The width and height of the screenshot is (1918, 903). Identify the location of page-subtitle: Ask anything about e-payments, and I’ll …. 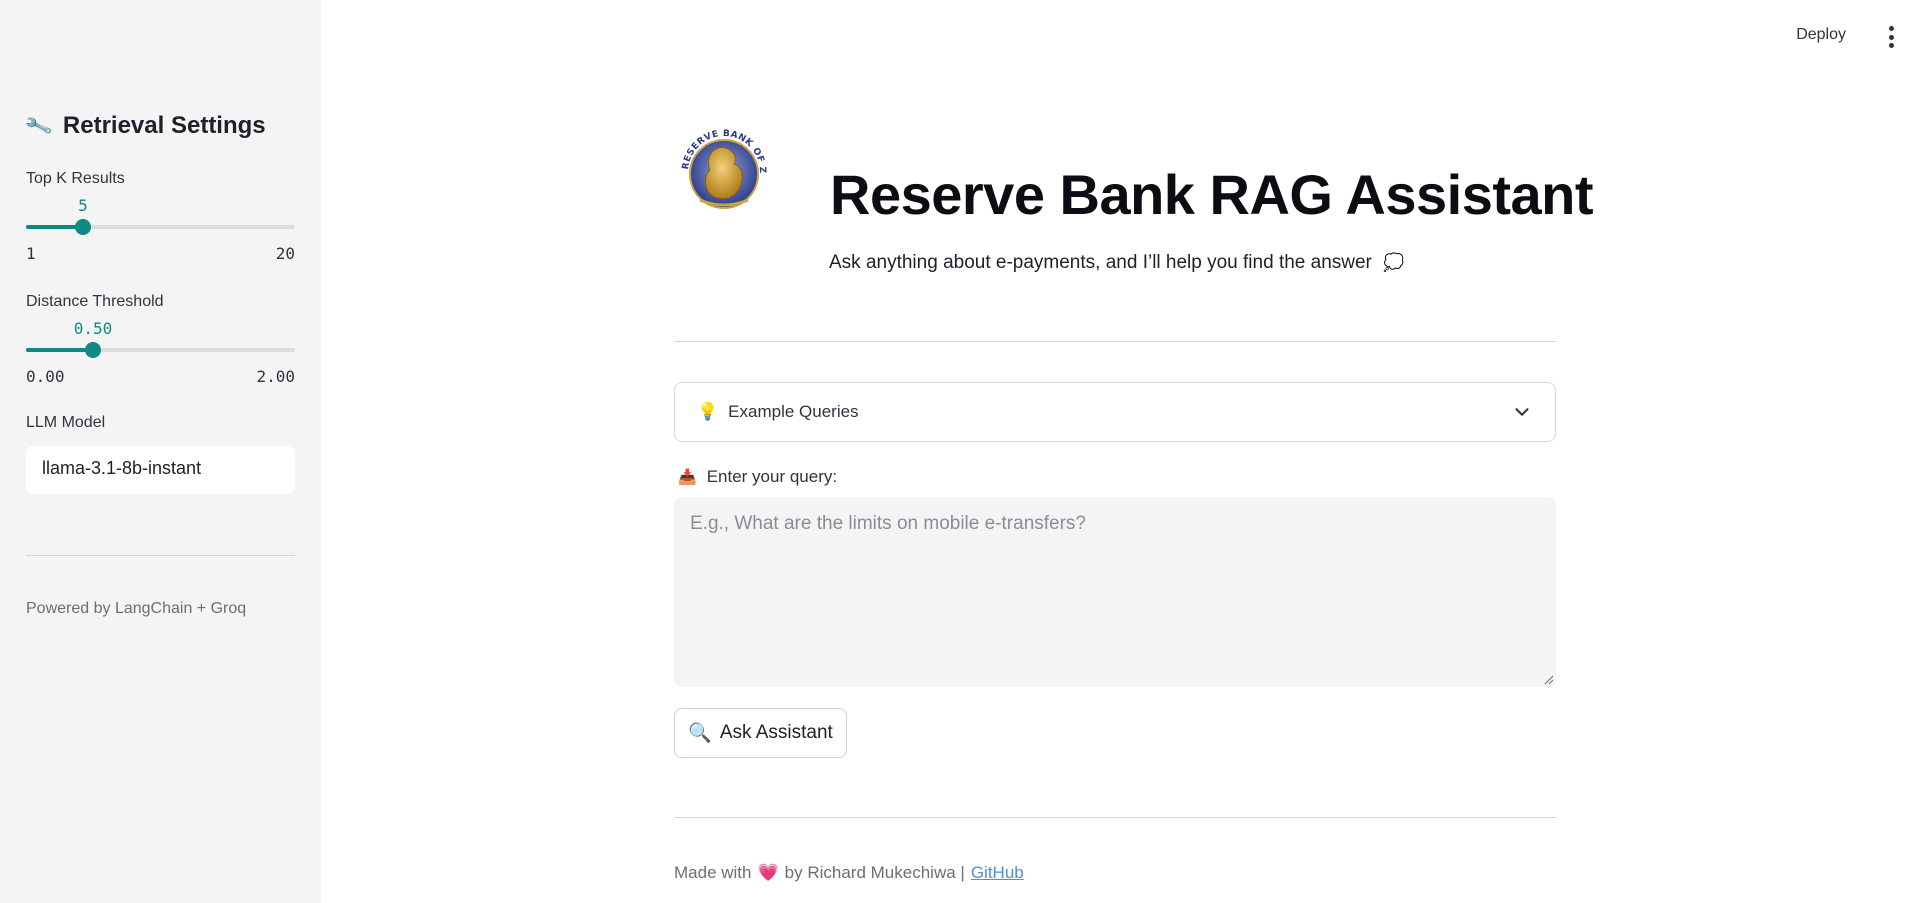
(1116, 263).